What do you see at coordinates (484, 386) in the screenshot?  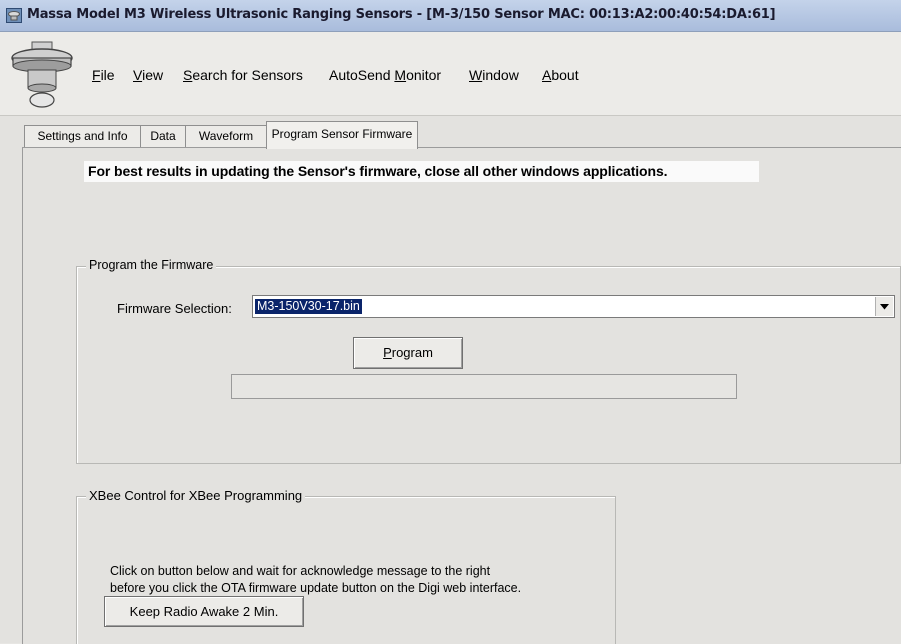 I see `firmware-progress-bar` at bounding box center [484, 386].